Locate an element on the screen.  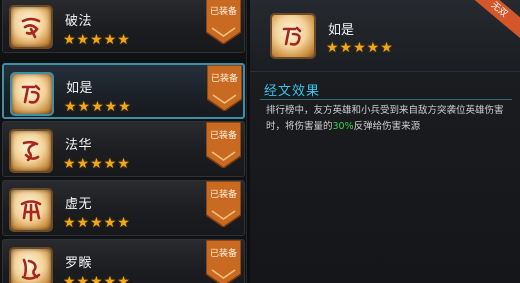
list-item: 法华 ★★★★★ 已装备 is located at coordinates (123, 149).